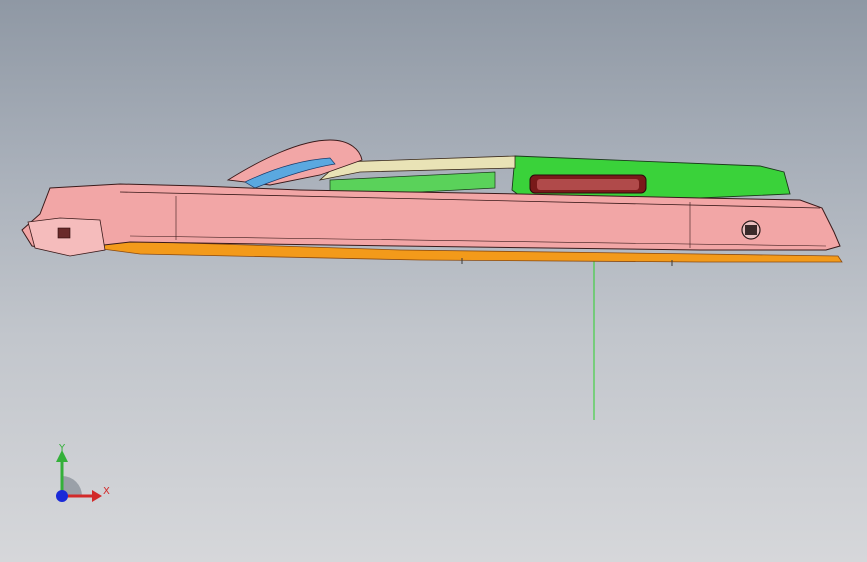 Image resolution: width=867 pixels, height=562 pixels. Describe the element at coordinates (588, 184) in the screenshot. I see `cabin-window-inner` at that location.